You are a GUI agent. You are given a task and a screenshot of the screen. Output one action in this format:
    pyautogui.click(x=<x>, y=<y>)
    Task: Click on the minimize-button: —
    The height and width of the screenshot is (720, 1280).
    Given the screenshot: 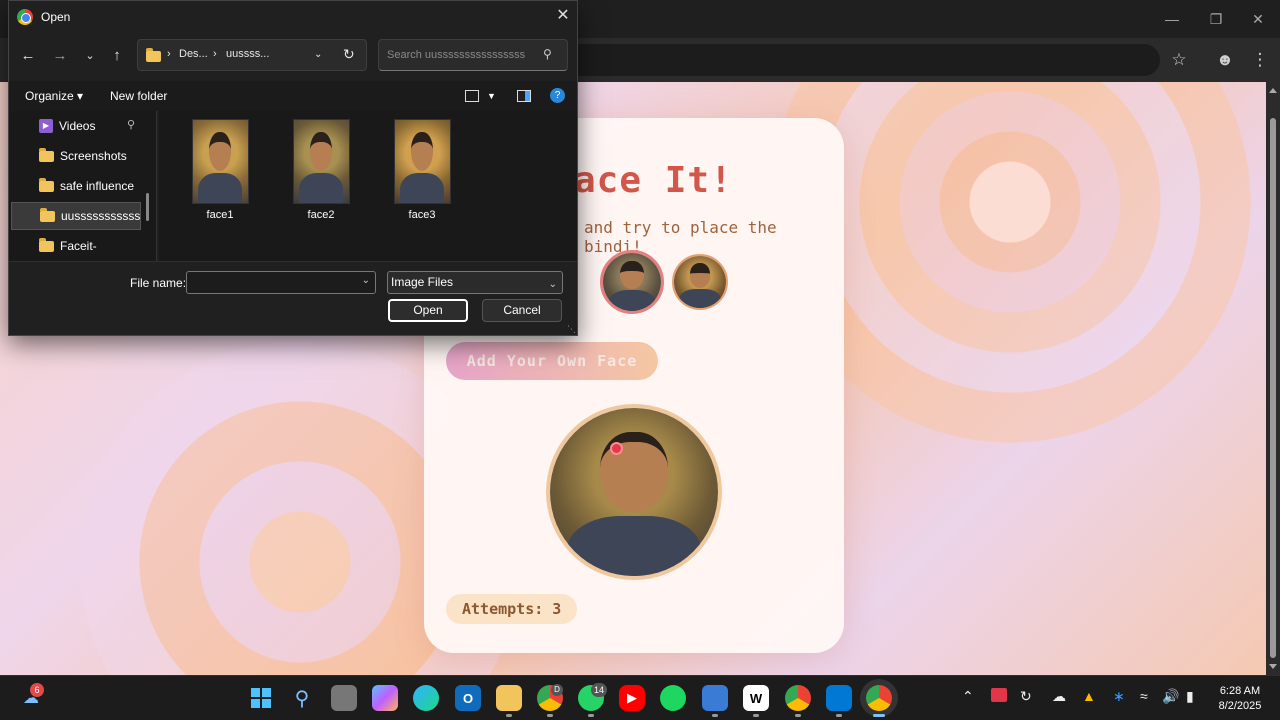 What is the action you would take?
    pyautogui.click(x=1172, y=19)
    